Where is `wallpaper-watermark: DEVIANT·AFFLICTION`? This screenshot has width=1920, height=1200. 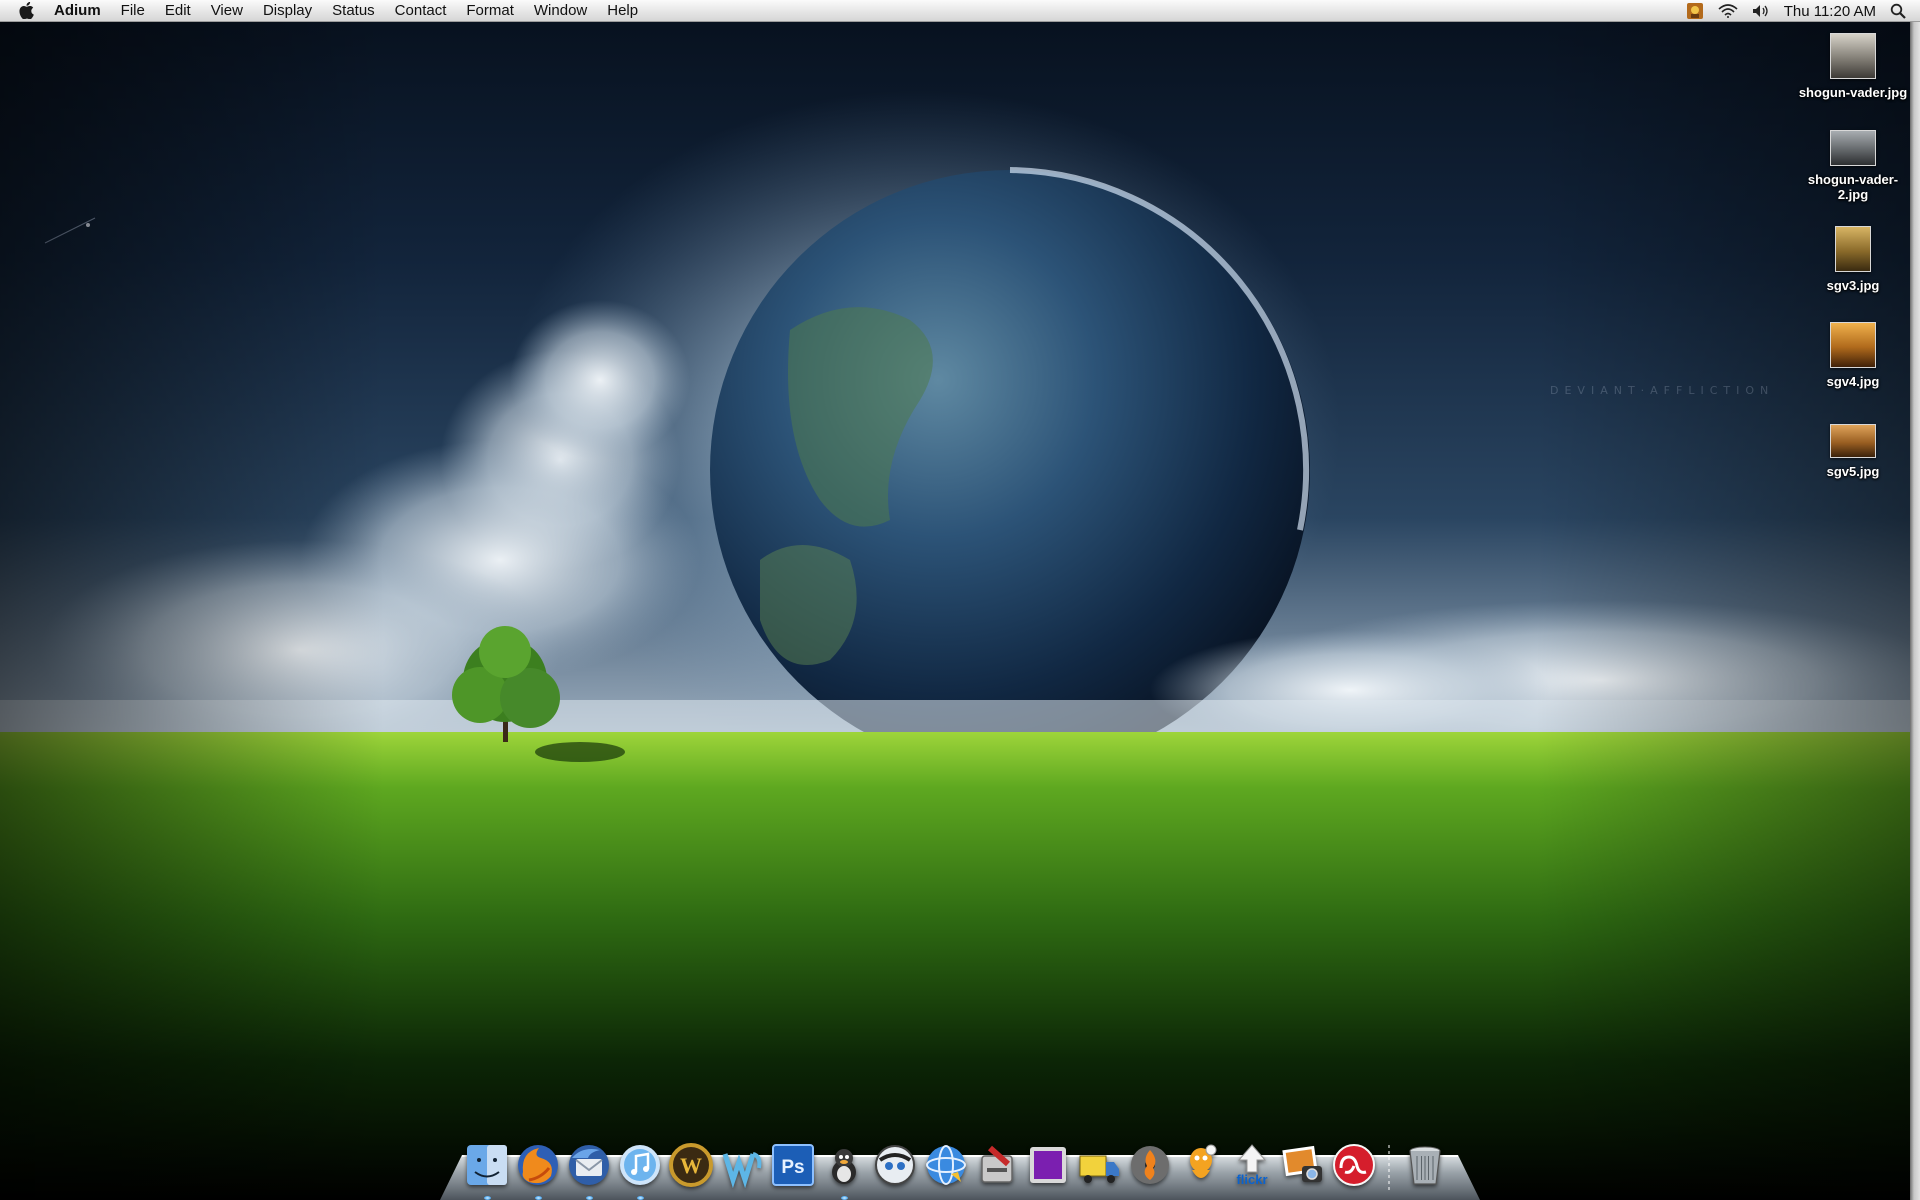
wallpaper-watermark: DEVIANT·AFFLICTION is located at coordinates (1662, 390).